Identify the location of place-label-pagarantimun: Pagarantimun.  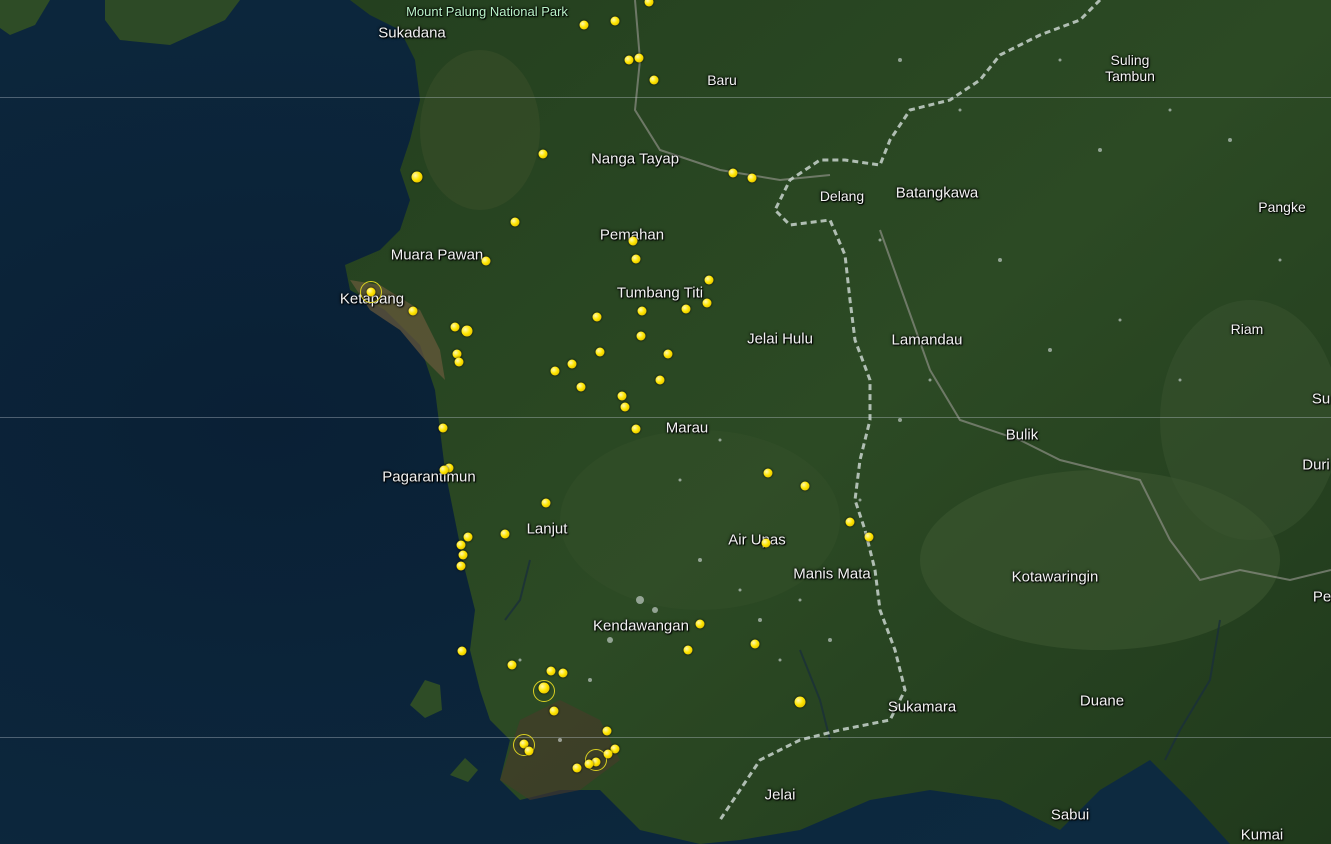
(429, 477).